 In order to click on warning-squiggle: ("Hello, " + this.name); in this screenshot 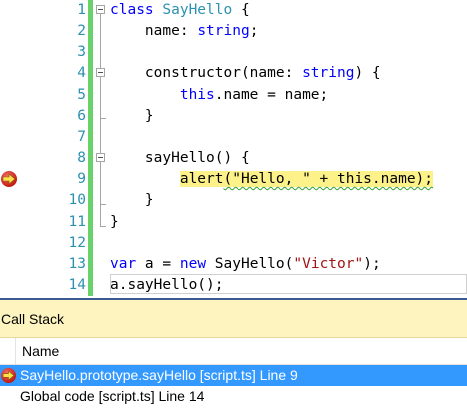, I will do `click(328, 179)`.